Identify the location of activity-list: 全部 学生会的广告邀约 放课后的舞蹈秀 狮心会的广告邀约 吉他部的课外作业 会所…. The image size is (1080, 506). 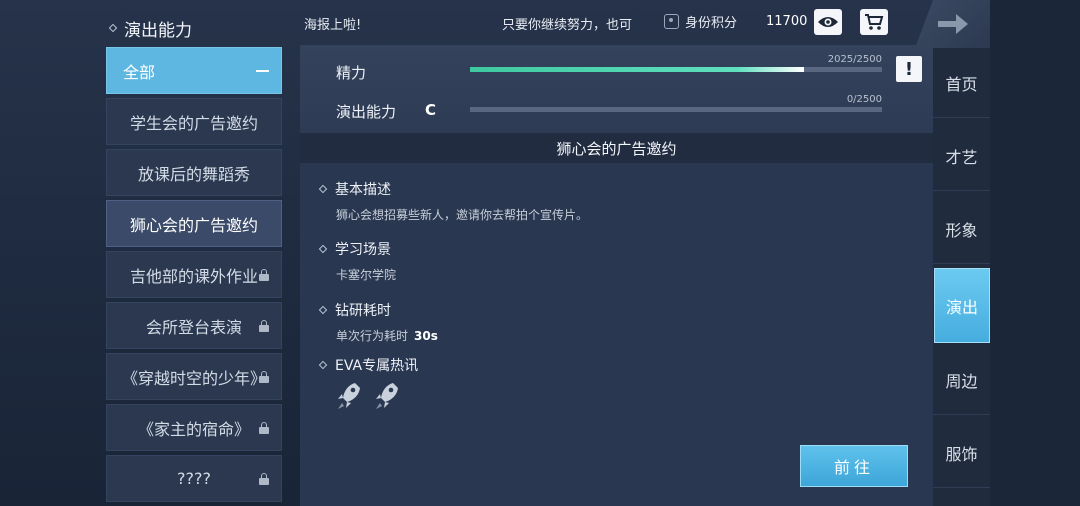
(195, 276).